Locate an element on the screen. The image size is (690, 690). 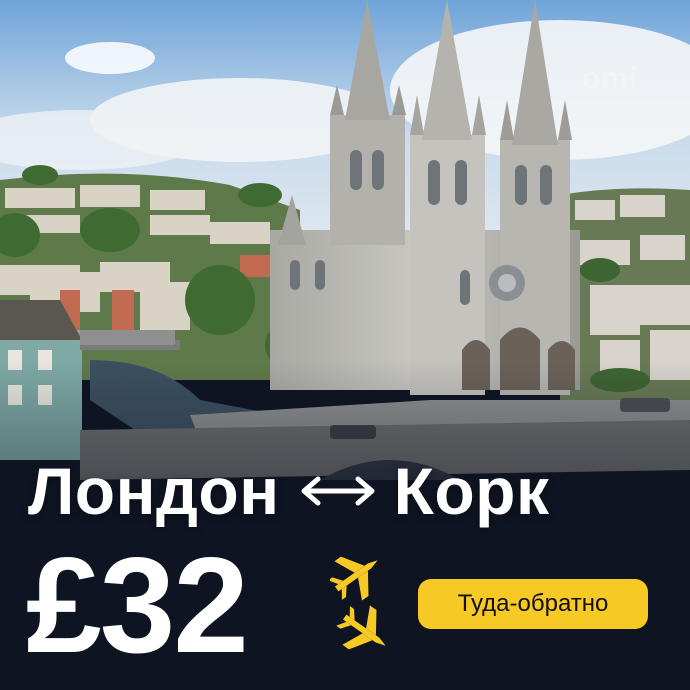
round-trip-badge: Туда-обратно is located at coordinates (533, 604).